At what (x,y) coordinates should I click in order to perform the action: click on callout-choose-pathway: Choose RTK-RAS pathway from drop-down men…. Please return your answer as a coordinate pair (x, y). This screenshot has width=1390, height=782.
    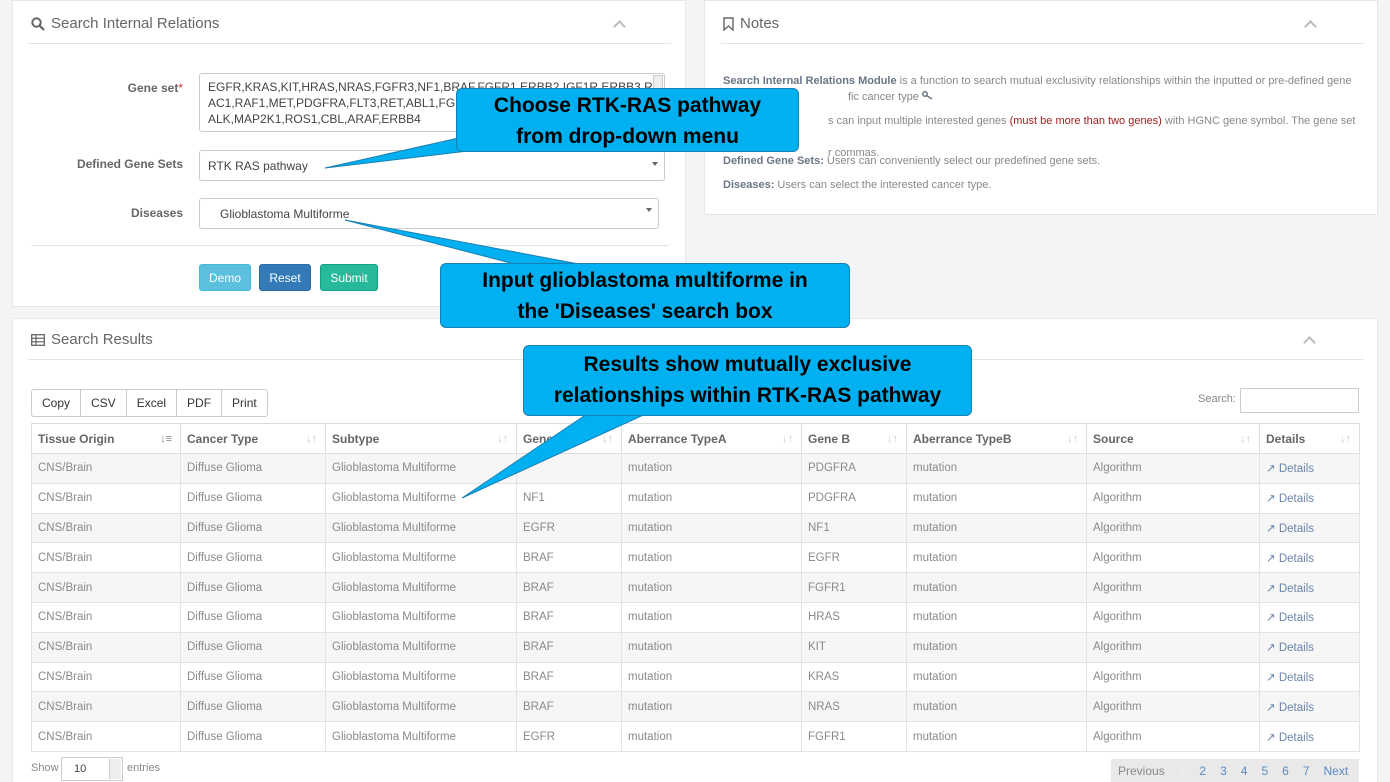
    Looking at the image, I should click on (627, 120).